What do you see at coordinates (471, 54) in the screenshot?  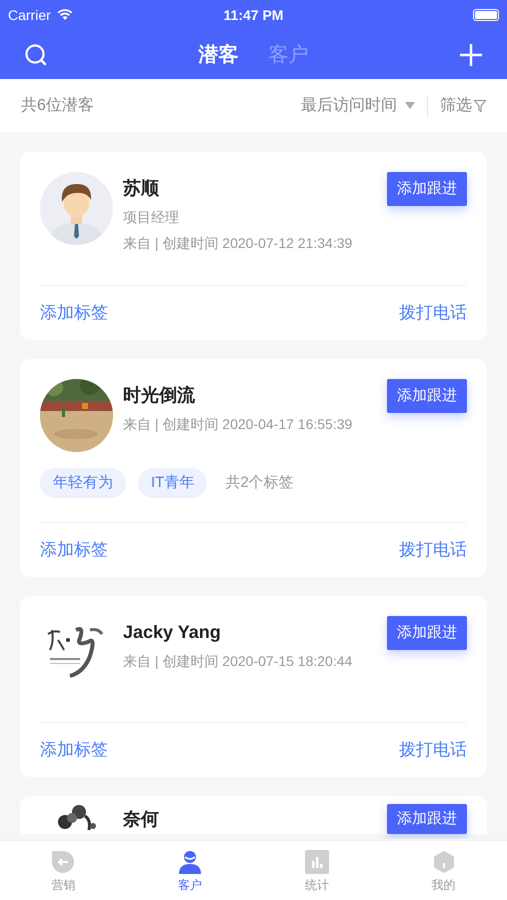 I see `add-icon` at bounding box center [471, 54].